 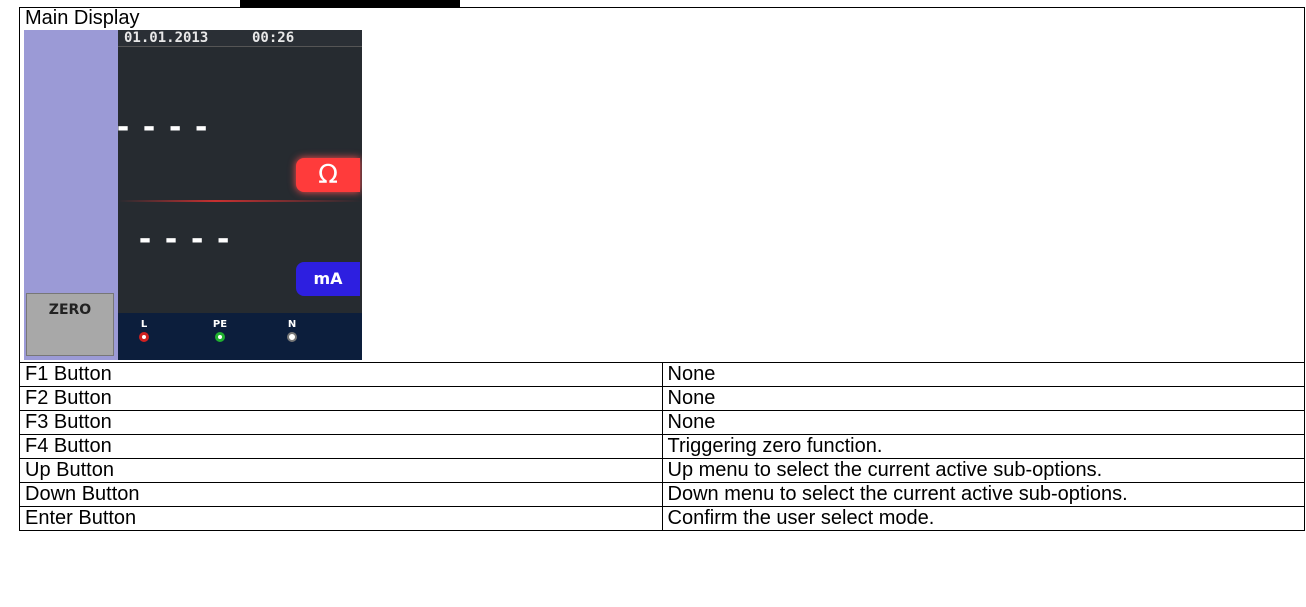 What do you see at coordinates (240, 38) in the screenshot?
I see `status-bar: 01.01.2013 00:26` at bounding box center [240, 38].